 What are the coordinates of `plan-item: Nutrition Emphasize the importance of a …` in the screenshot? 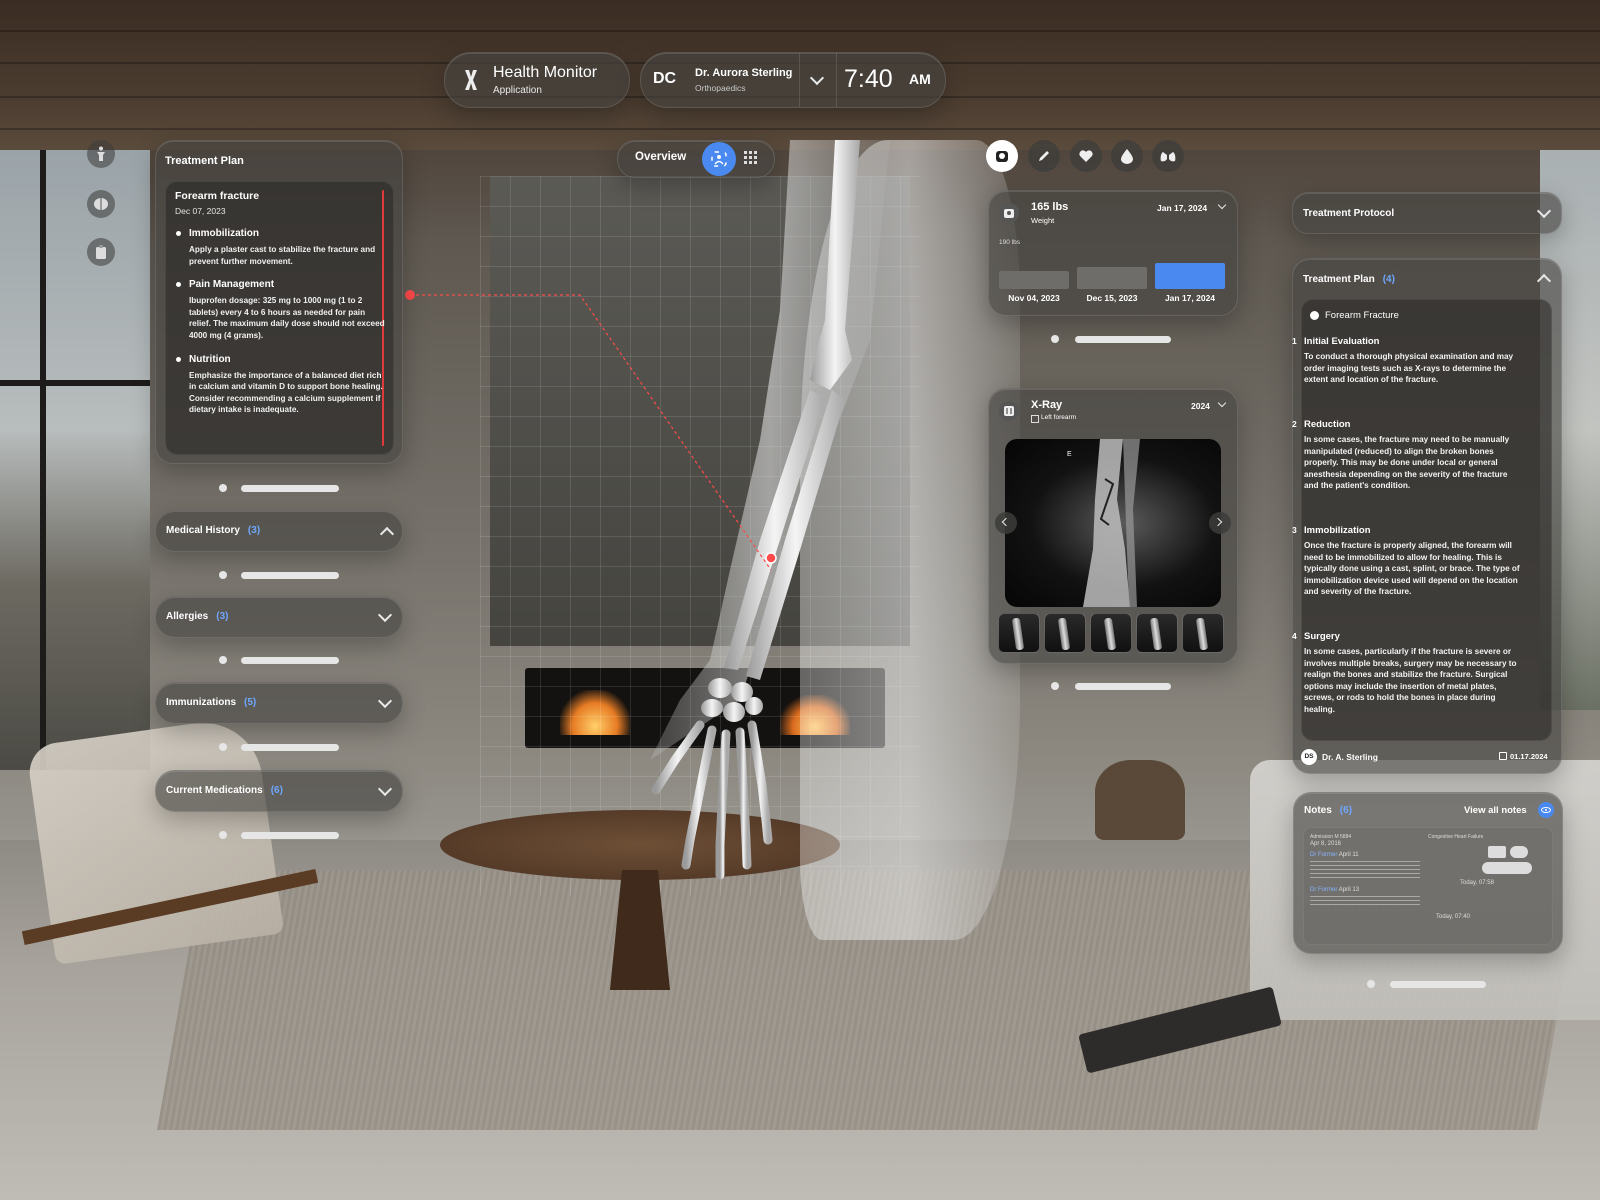 It's located at (280, 385).